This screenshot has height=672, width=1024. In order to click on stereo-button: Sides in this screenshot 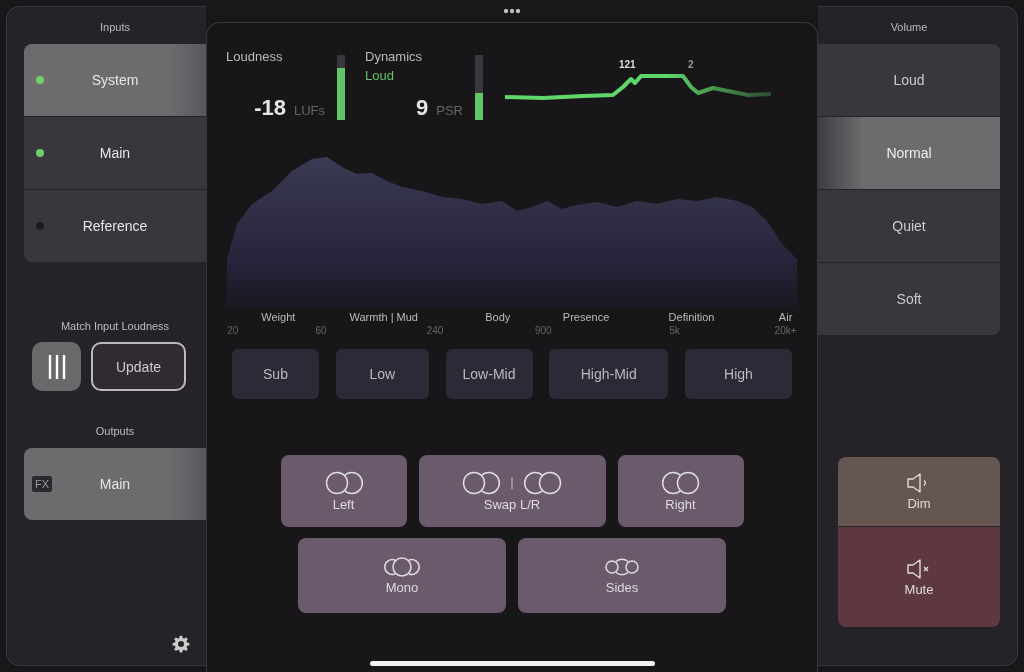, I will do `click(622, 575)`.